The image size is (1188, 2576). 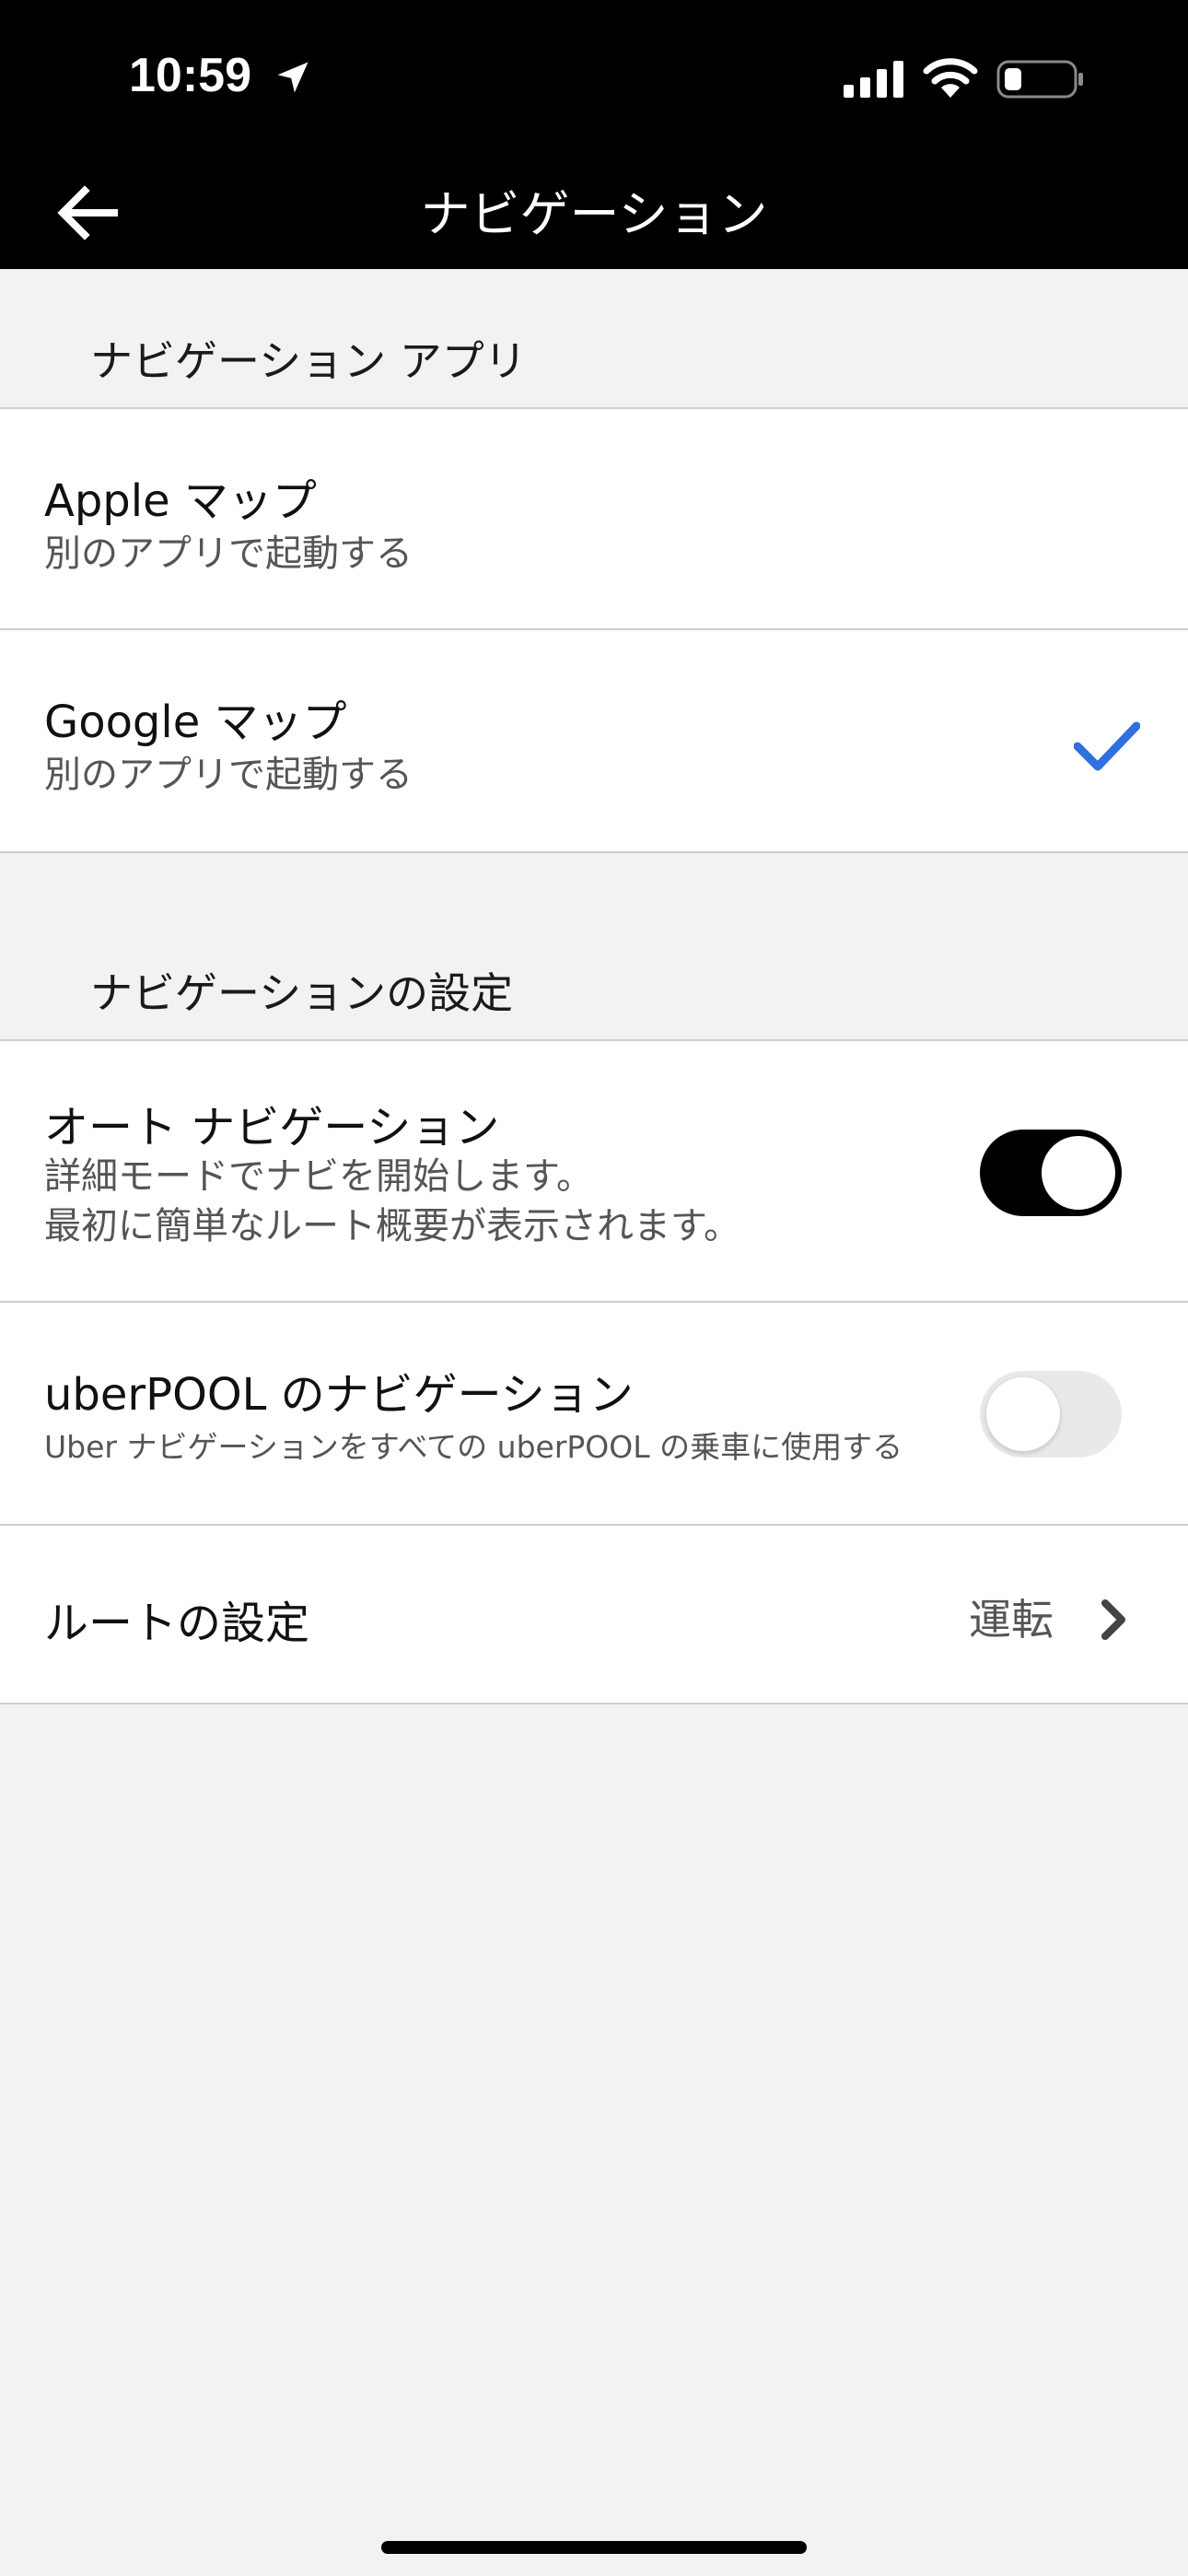 I want to click on chevron-right-icon, so click(x=1113, y=1619).